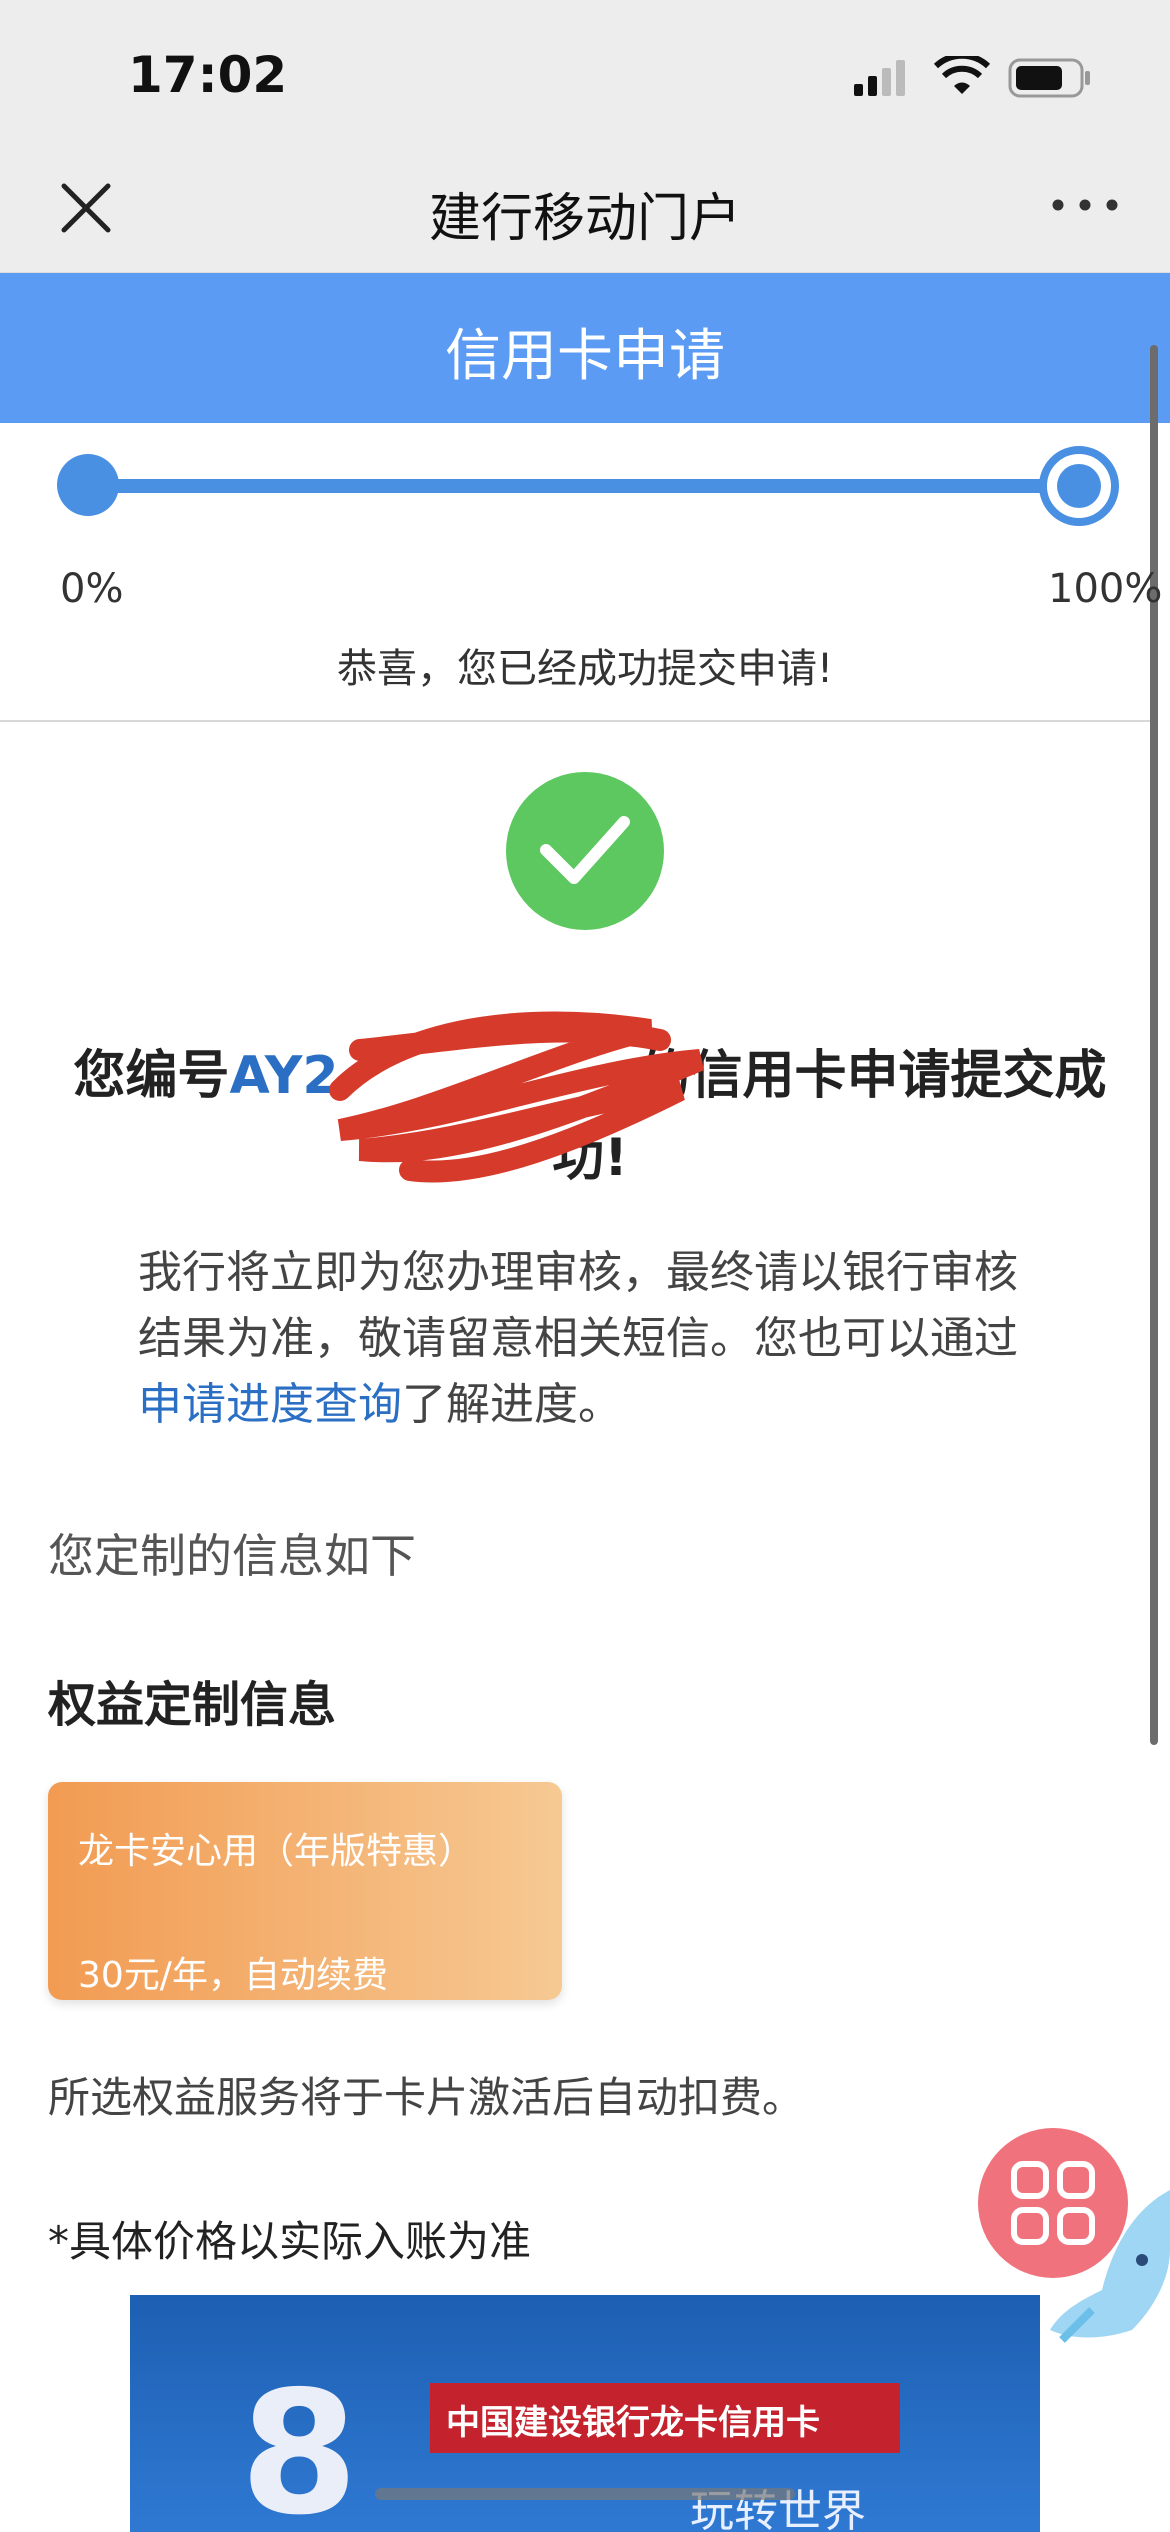 The image size is (1170, 2532). What do you see at coordinates (299, 2443) in the screenshot?
I see `banner-number: 8` at bounding box center [299, 2443].